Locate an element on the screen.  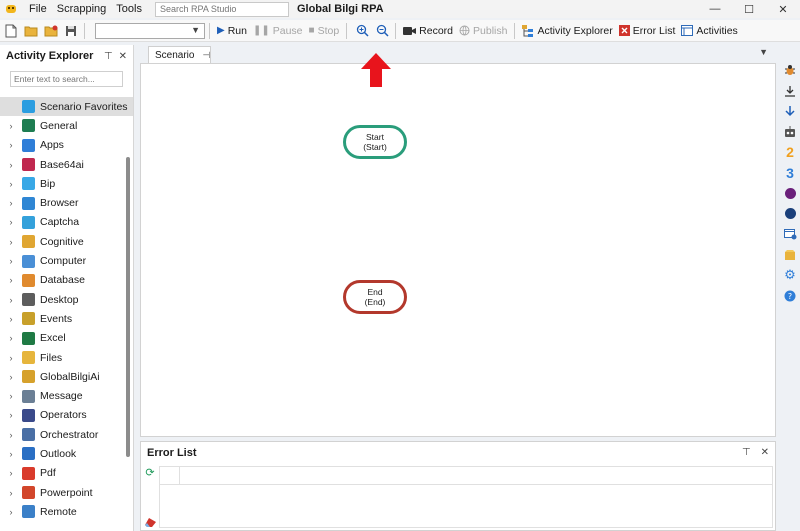
tree-item: › Operators is located at coordinates (66, 415).